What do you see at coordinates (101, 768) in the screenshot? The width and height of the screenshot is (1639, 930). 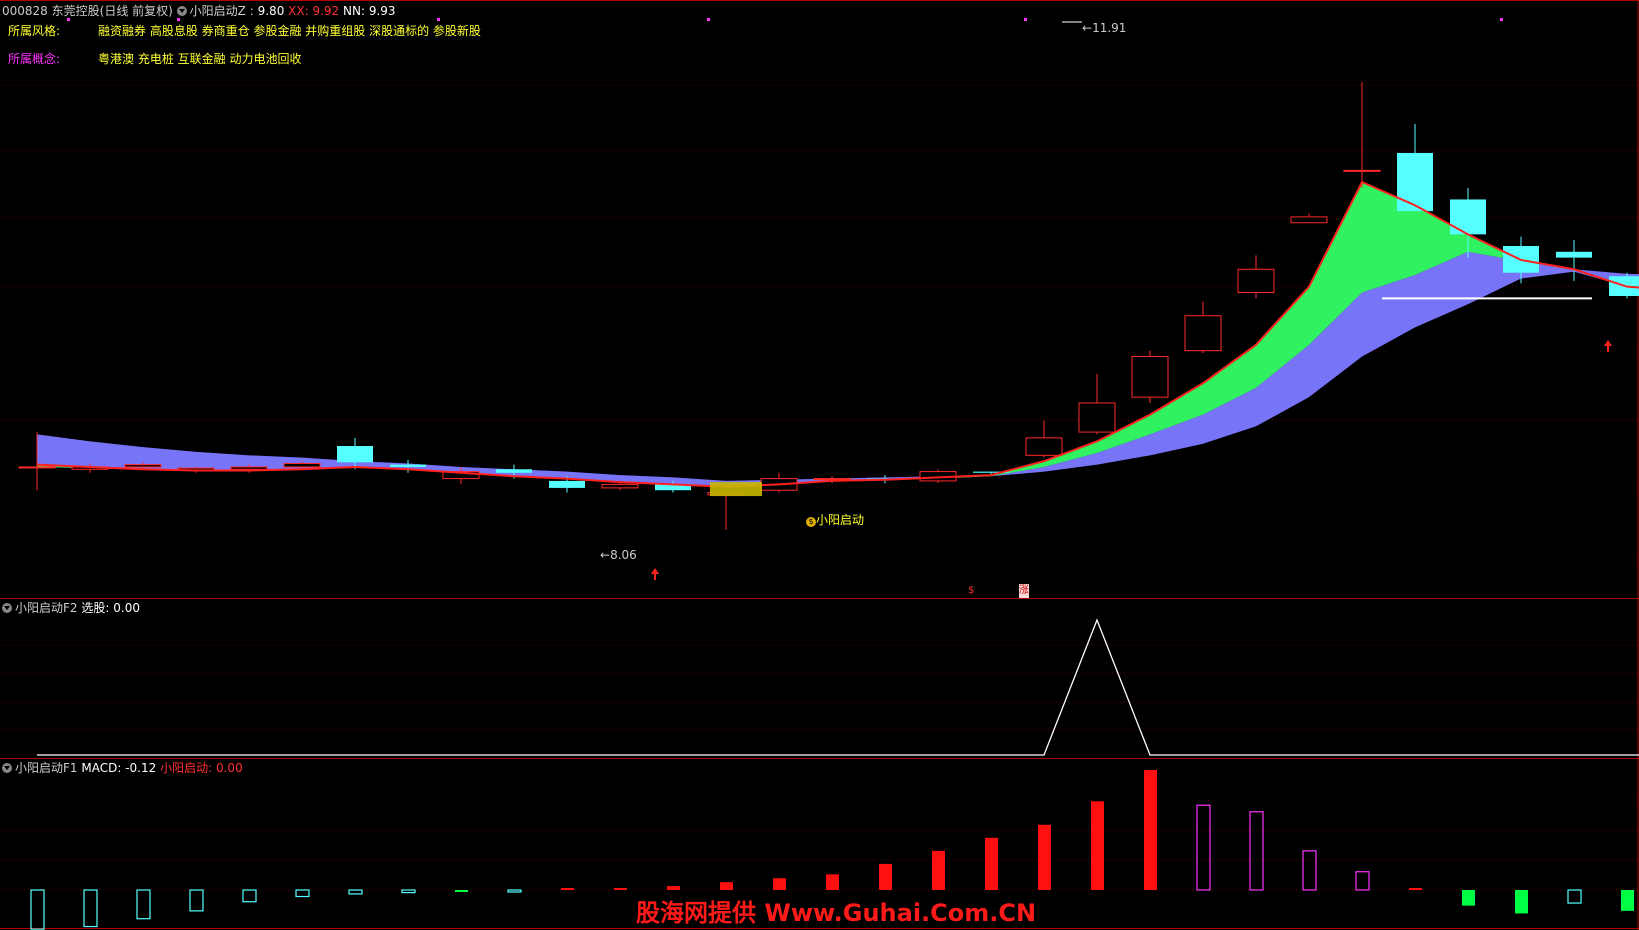 I see `macd-label: MACD:` at bounding box center [101, 768].